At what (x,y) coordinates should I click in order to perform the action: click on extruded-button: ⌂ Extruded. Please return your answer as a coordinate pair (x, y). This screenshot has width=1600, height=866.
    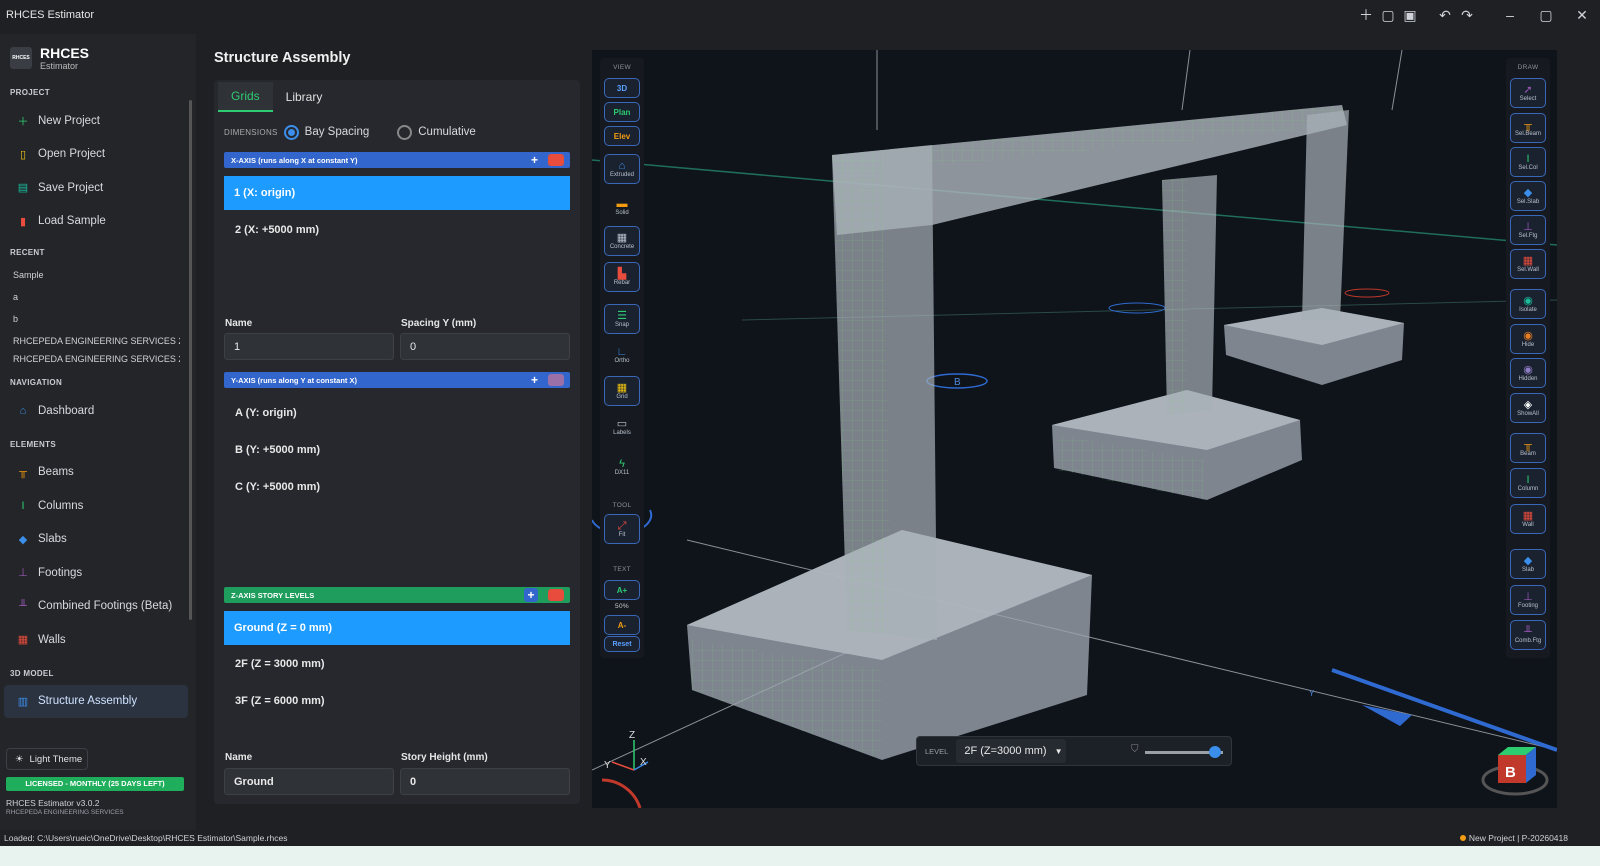
    Looking at the image, I should click on (622, 169).